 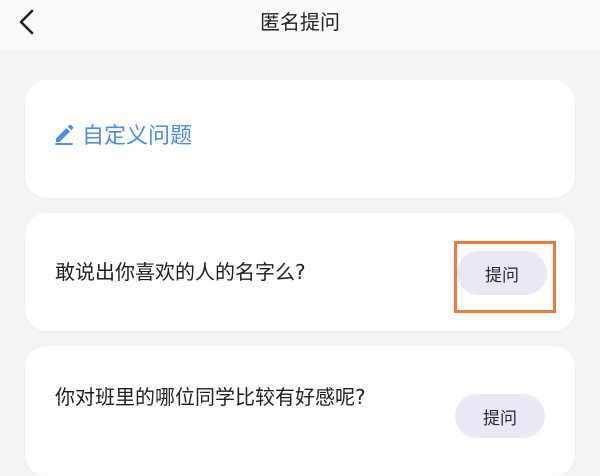 What do you see at coordinates (137, 136) in the screenshot?
I see `custom-question-label: 自定义问题` at bounding box center [137, 136].